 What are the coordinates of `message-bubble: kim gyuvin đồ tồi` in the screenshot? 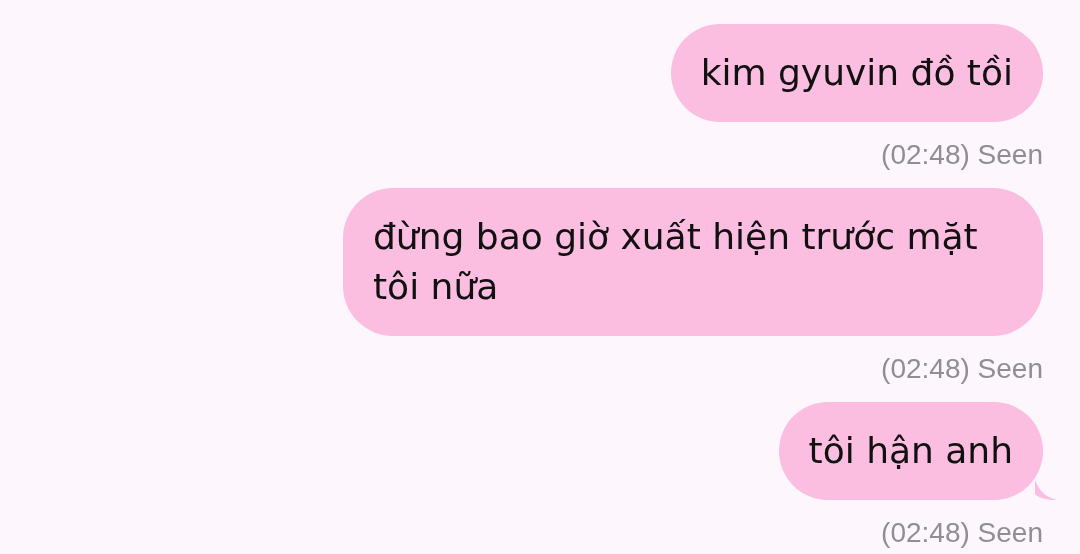 It's located at (856, 73).